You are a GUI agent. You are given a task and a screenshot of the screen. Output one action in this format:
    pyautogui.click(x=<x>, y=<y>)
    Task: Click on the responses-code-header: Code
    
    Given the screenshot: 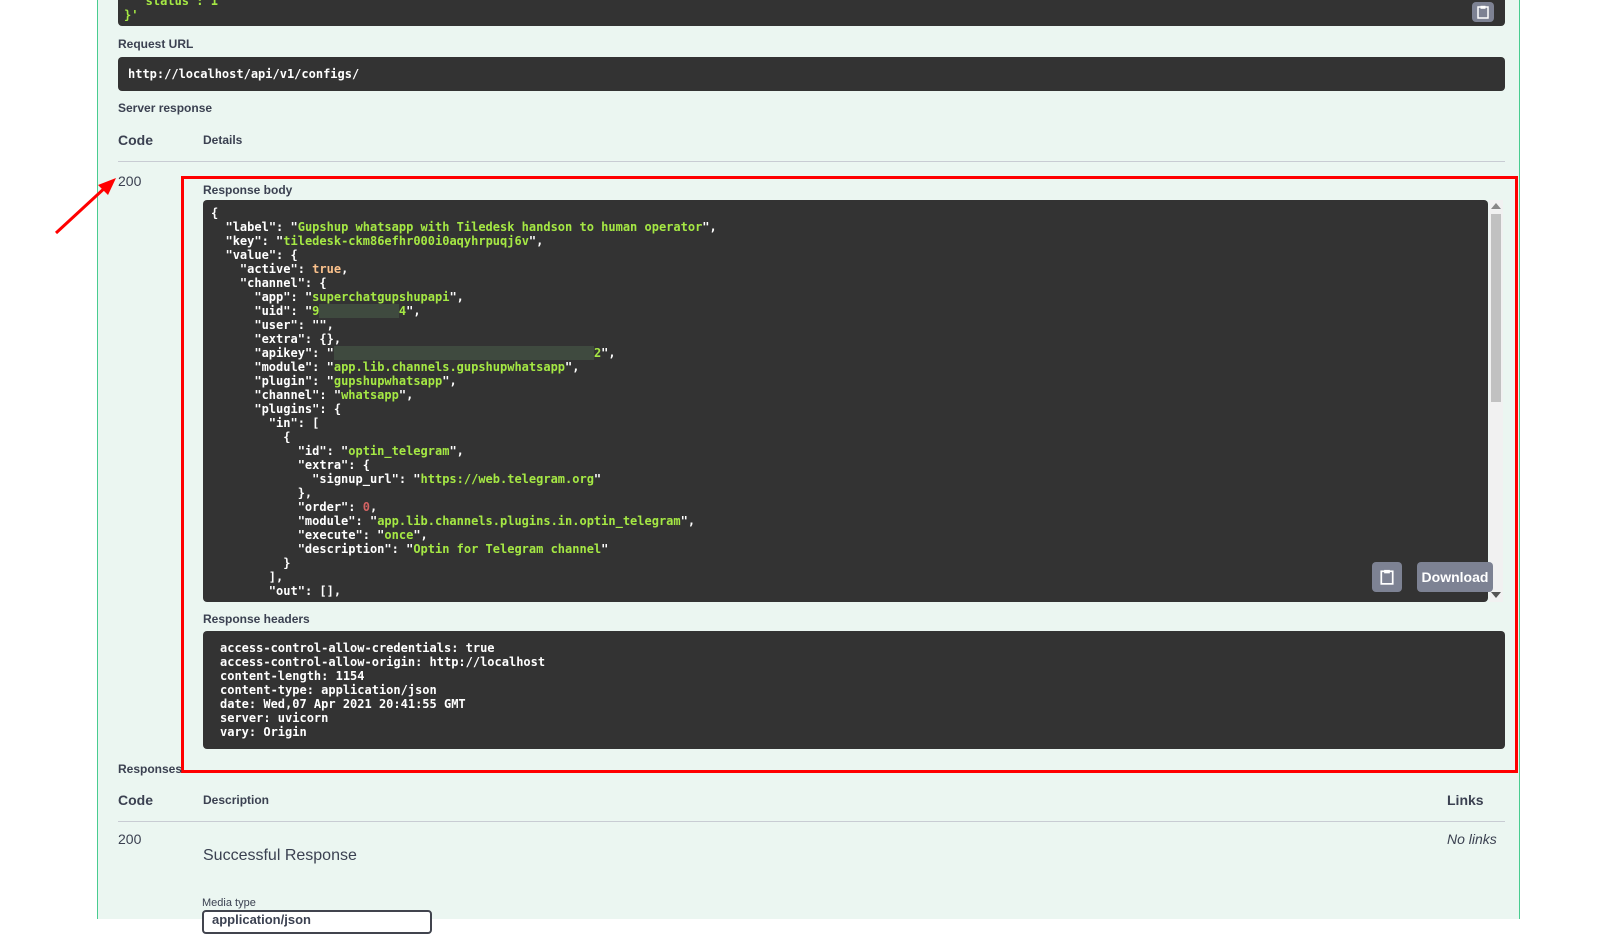 What is the action you would take?
    pyautogui.click(x=135, y=800)
    